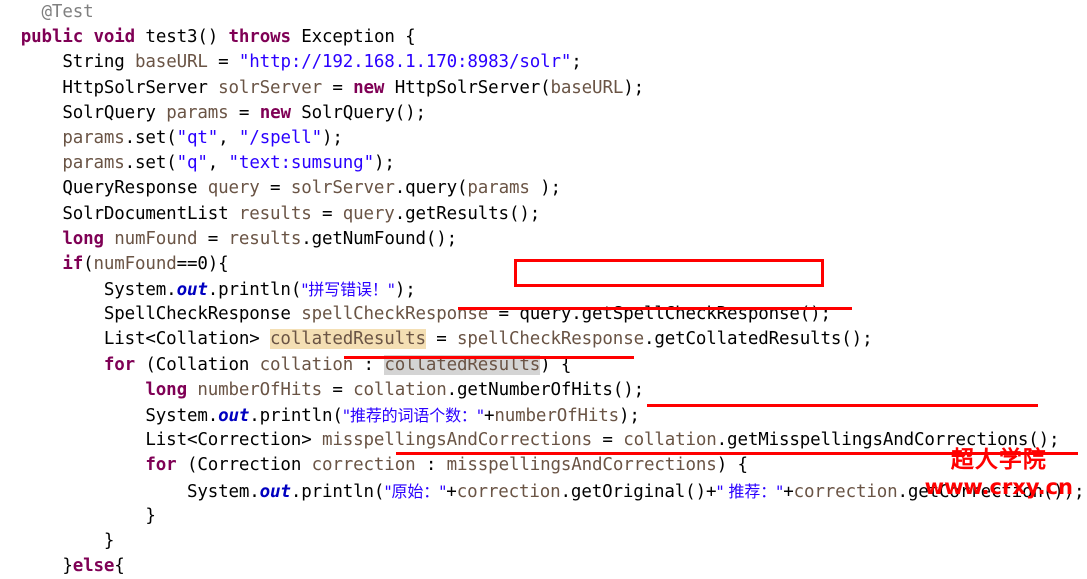 The image size is (1087, 579). I want to click on for-open-2: (Correction, so click(244, 465).